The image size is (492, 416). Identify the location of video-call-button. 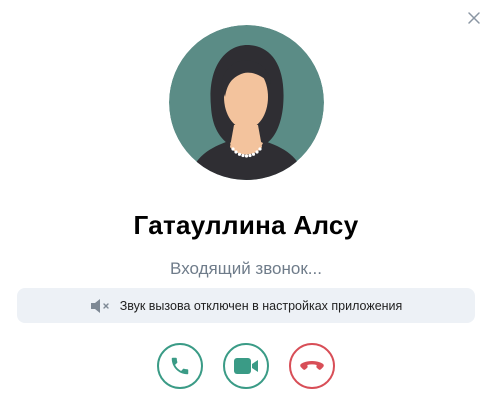
(246, 366).